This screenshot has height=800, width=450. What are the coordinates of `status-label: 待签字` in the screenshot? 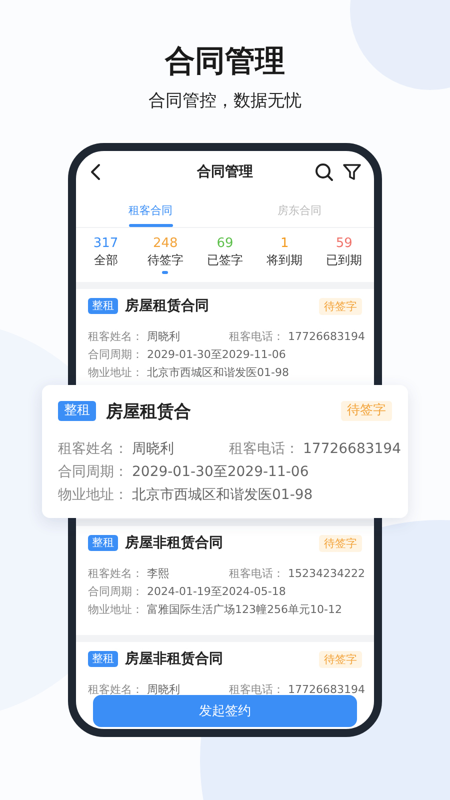 It's located at (165, 260).